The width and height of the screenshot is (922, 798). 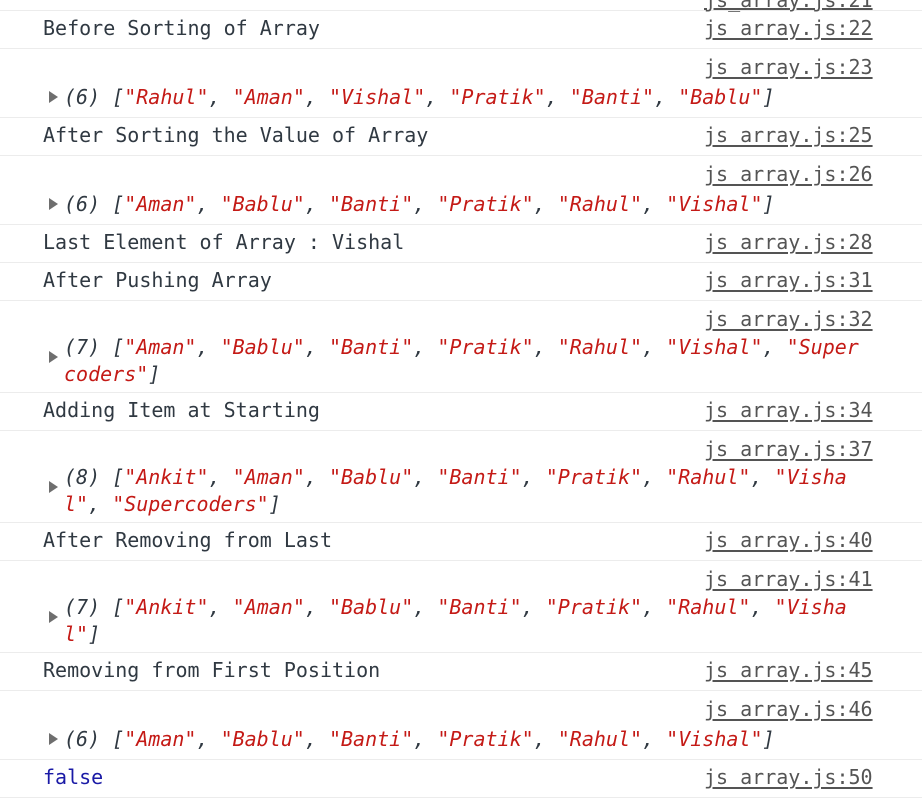 I want to click on source-link: js_array.js:28, so click(x=788, y=242).